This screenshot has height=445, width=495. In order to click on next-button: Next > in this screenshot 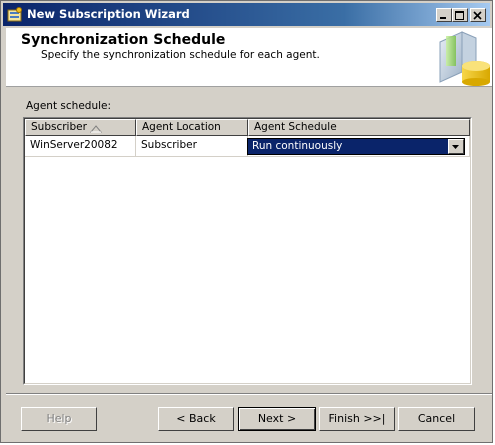, I will do `click(277, 419)`.